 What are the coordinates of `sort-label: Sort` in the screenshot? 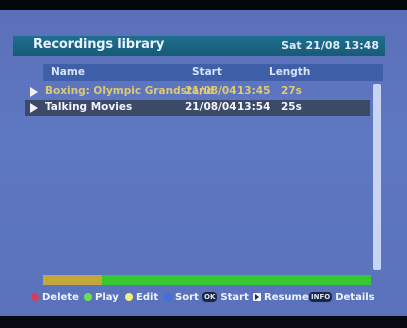 It's located at (187, 297).